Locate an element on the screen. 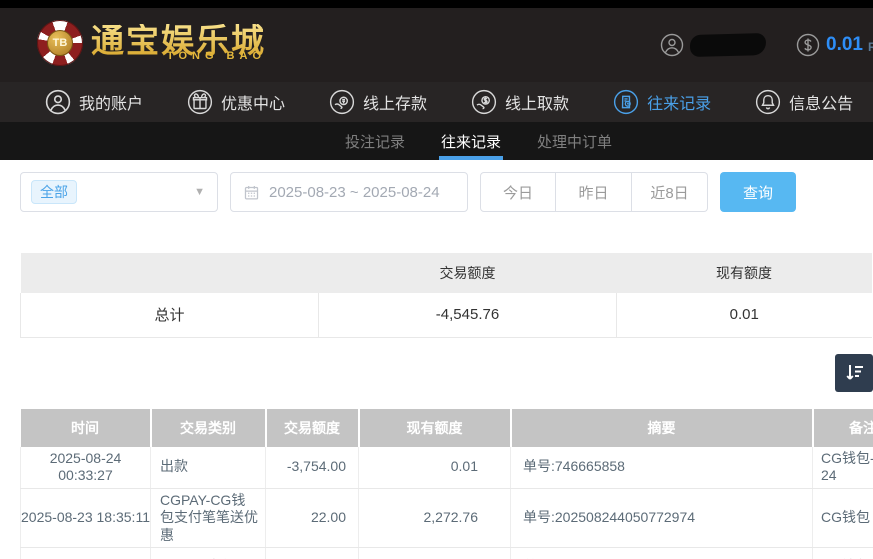  username-redacted is located at coordinates (728, 45).